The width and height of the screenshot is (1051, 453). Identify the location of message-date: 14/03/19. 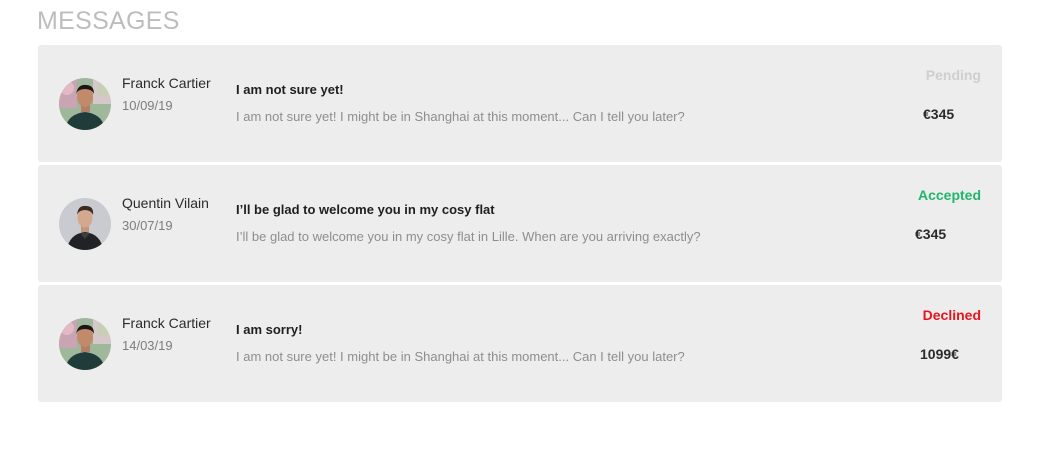
(147, 345).